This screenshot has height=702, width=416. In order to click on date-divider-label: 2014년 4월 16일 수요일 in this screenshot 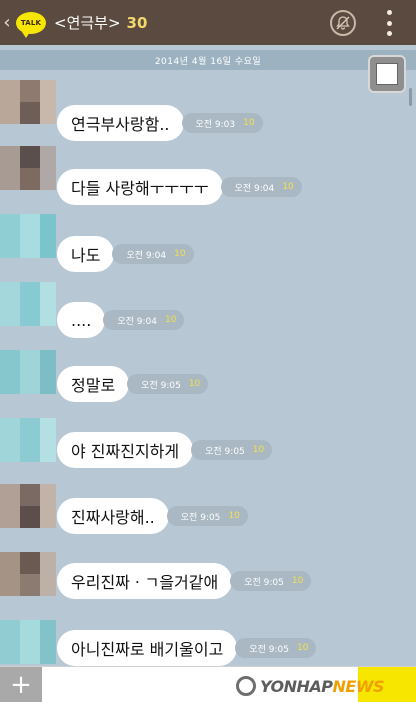, I will do `click(208, 61)`.